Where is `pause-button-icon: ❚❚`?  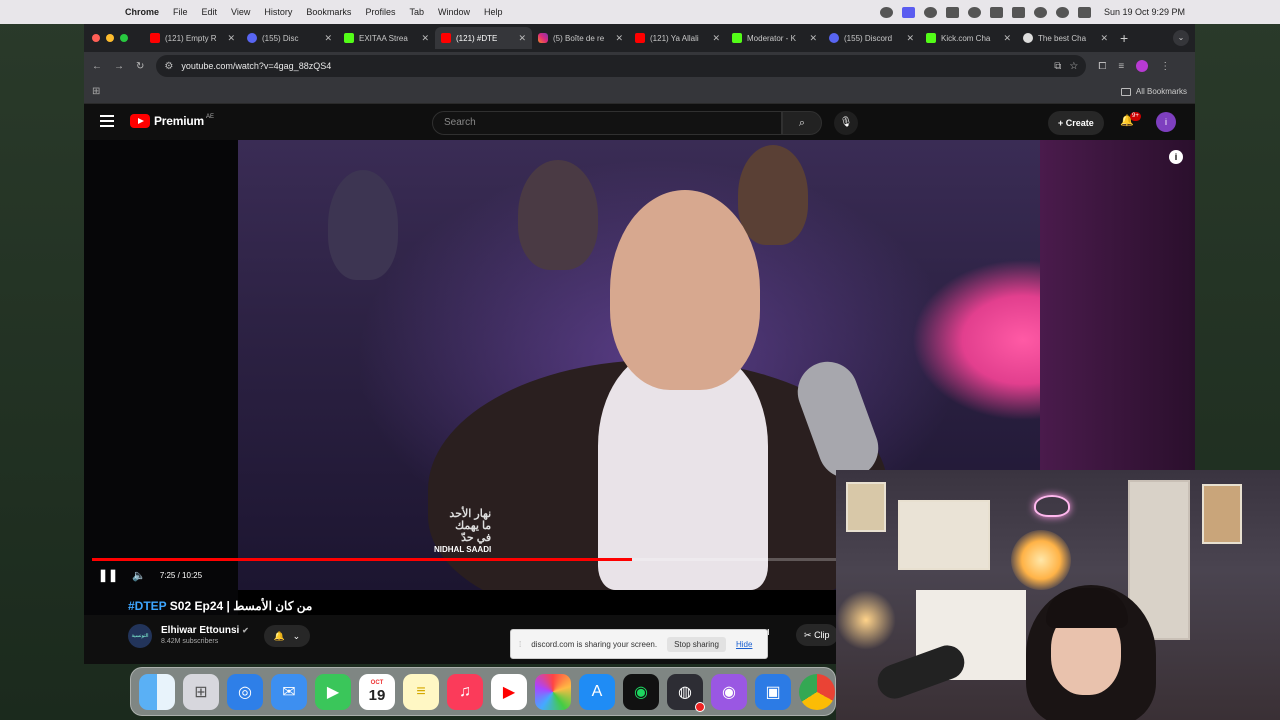 pause-button-icon: ❚❚ is located at coordinates (108, 575).